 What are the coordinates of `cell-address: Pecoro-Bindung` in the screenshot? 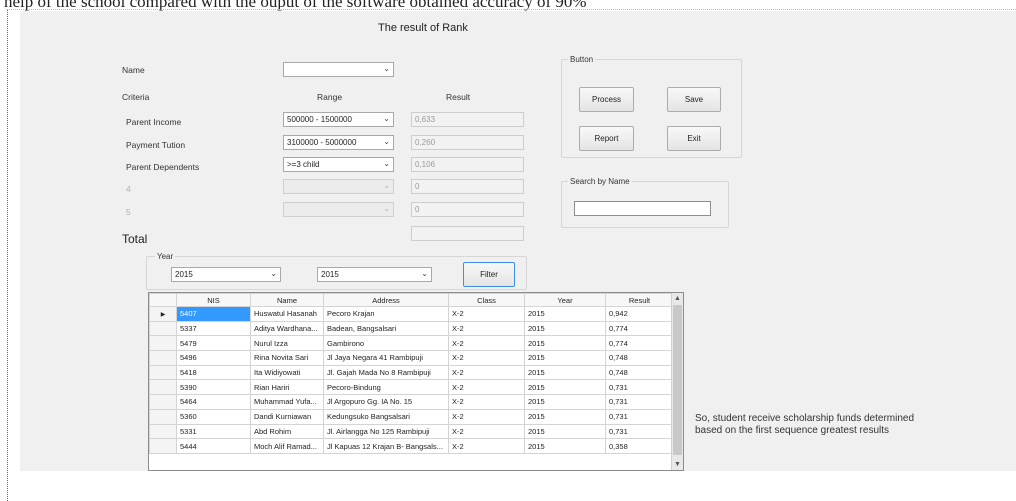 It's located at (386, 387).